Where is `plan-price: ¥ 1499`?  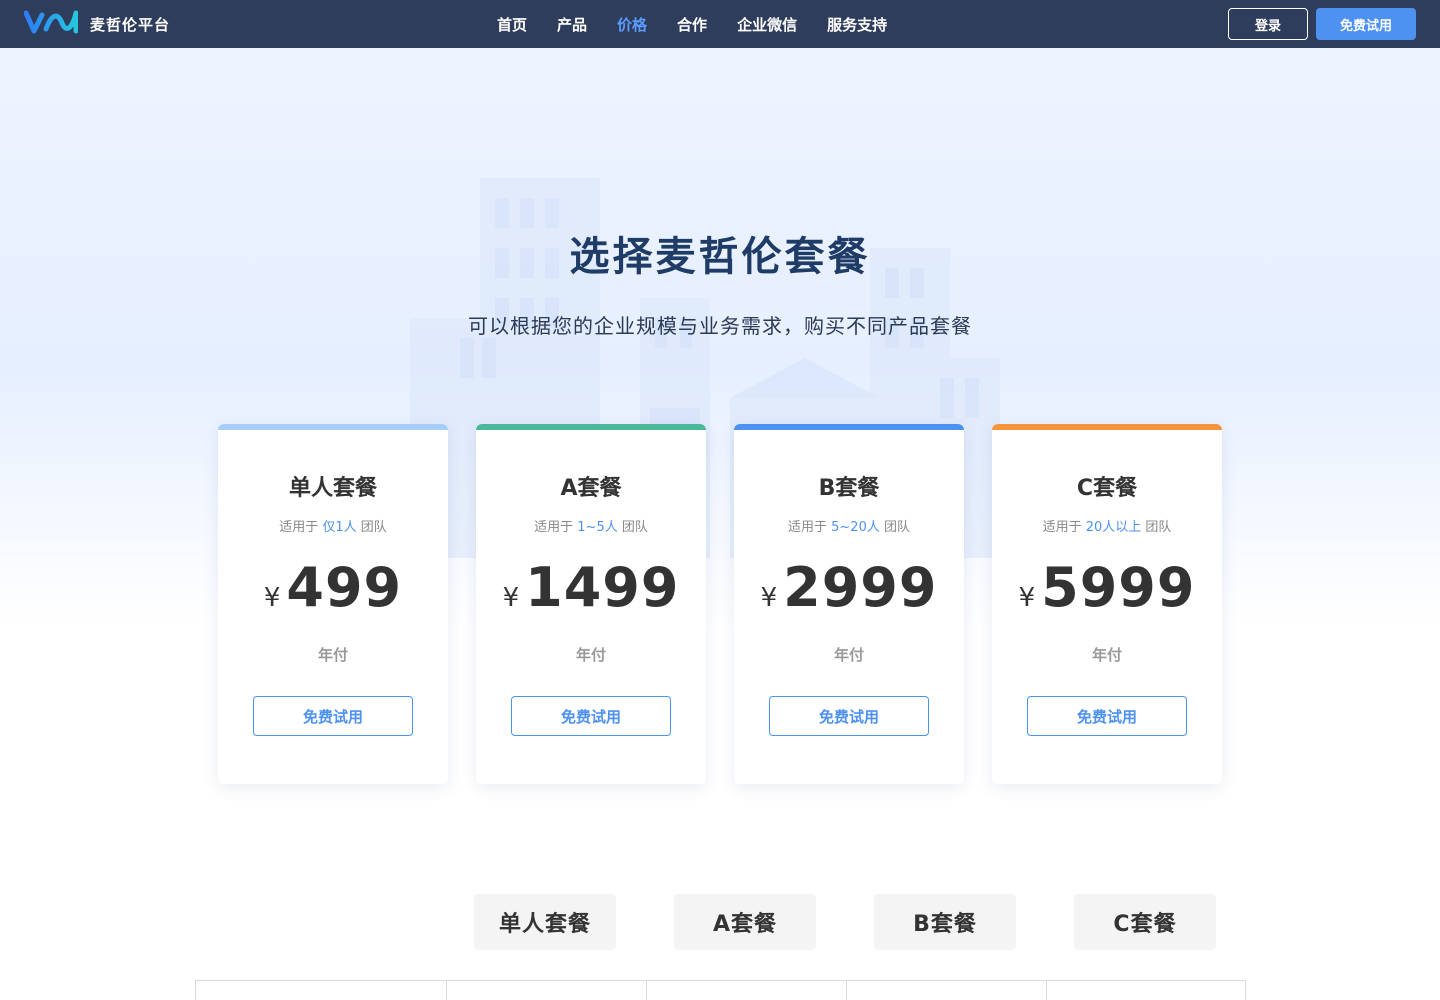 plan-price: ¥ 1499 is located at coordinates (591, 587).